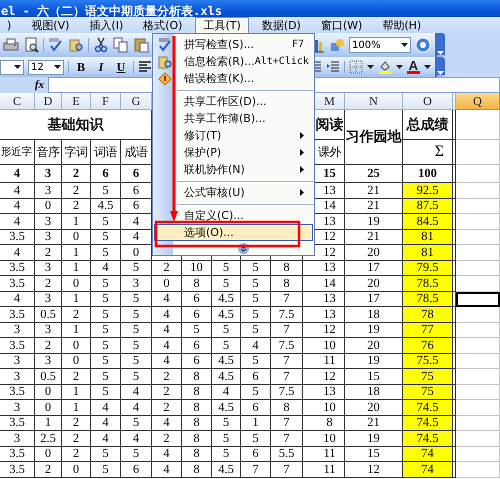 The image size is (500, 479). Describe the element at coordinates (374, 174) in the screenshot. I see `table-cell: 25` at that location.